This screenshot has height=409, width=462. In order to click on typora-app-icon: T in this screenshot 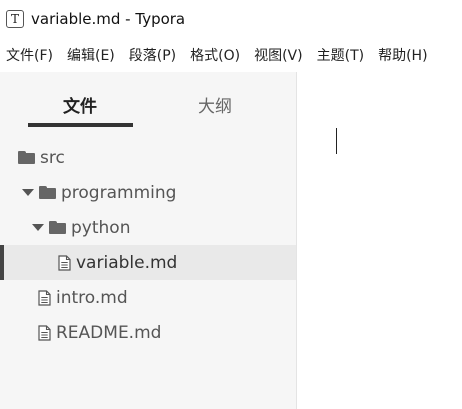, I will do `click(15, 19)`.